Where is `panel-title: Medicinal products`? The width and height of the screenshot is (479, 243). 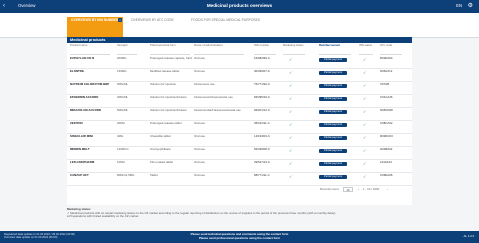
panel-title: Medicinal products is located at coordinates (88, 39).